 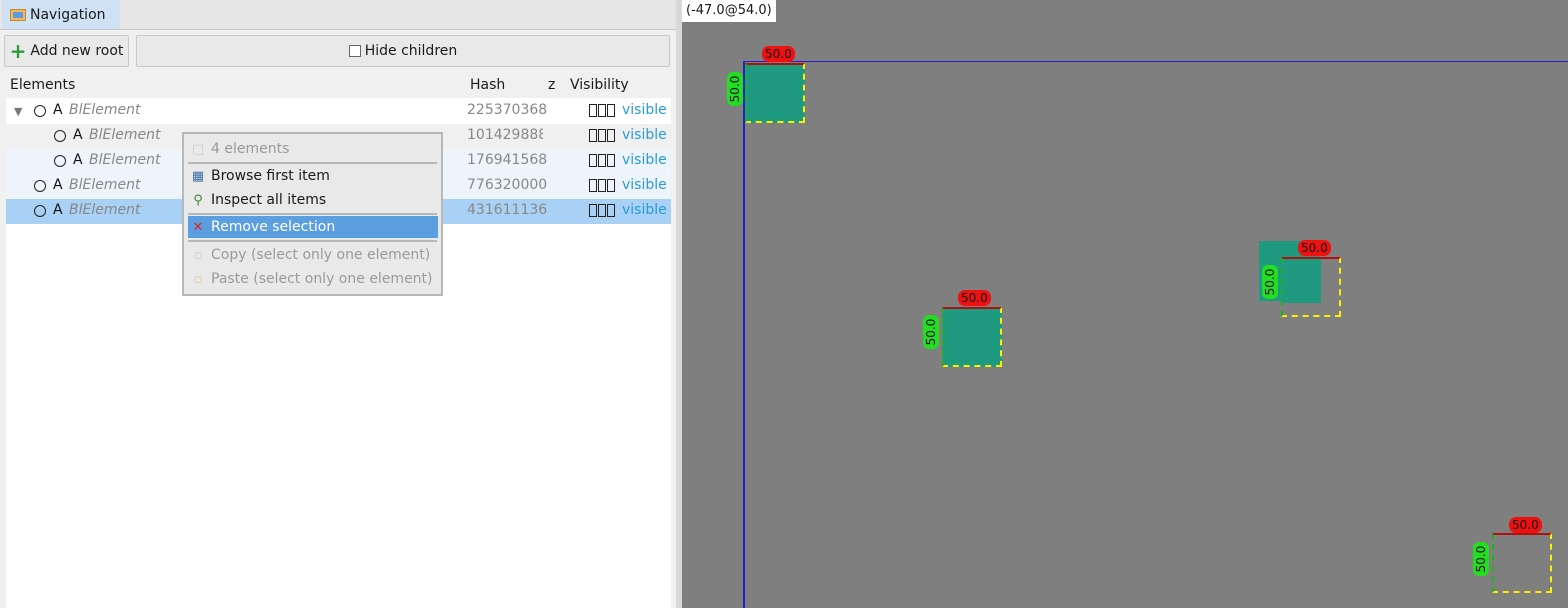 I want to click on menu-item-label: Paste (select only one element), so click(x=322, y=279).